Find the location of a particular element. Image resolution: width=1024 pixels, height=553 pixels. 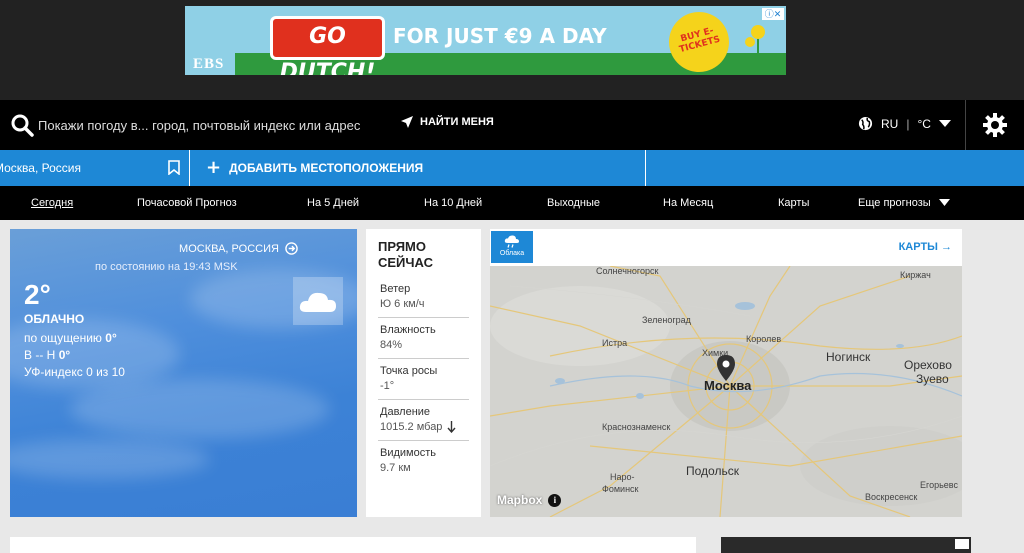

pressure-item: Давление 1015.2 мбар is located at coordinates (423, 420).